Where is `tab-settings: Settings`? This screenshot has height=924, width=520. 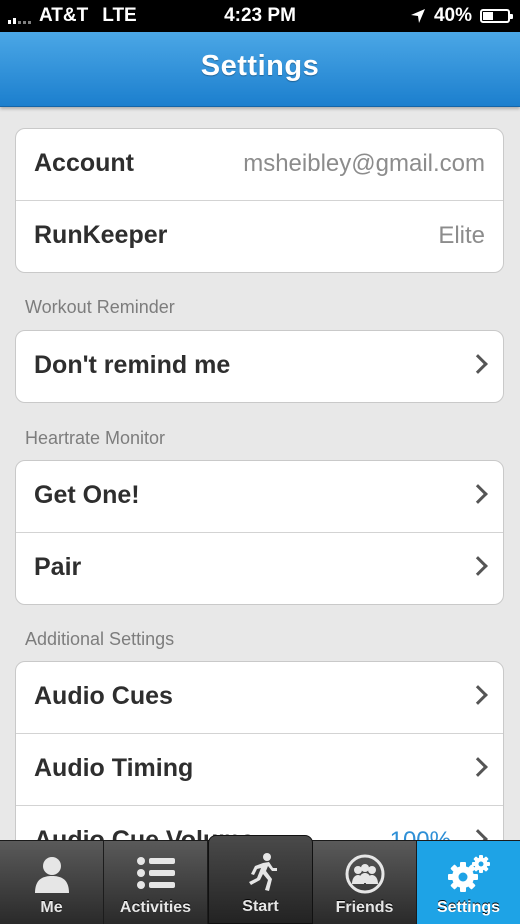
tab-settings: Settings is located at coordinates (468, 882).